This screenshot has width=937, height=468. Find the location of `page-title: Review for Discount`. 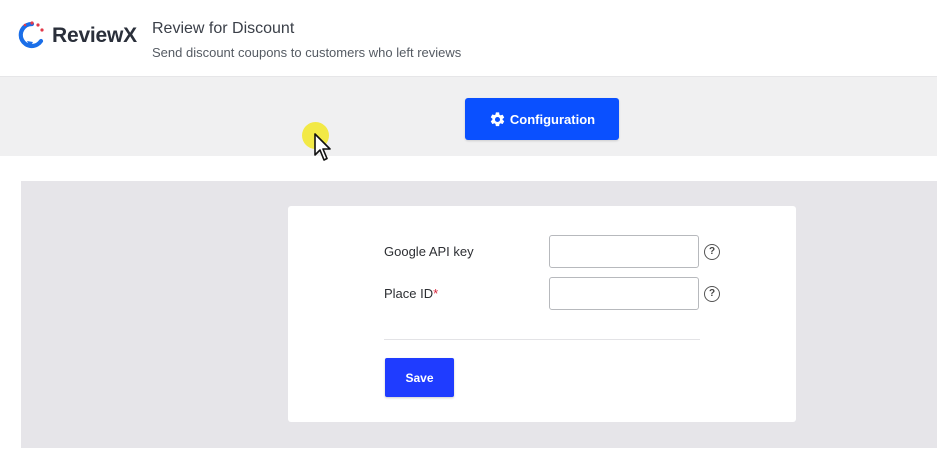

page-title: Review for Discount is located at coordinates (223, 28).